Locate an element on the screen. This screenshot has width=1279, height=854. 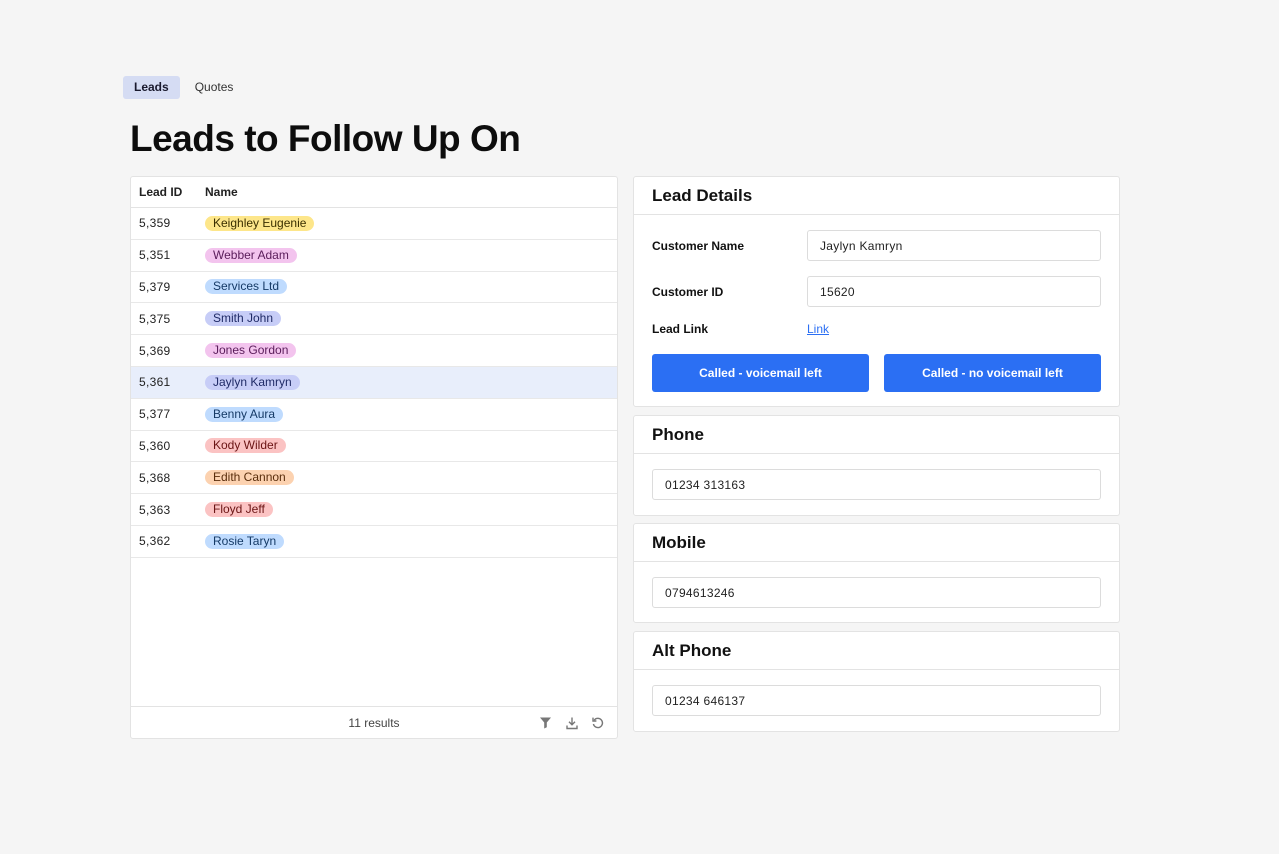
table-row: 5,361 Jaylyn Kamryn is located at coordinates (374, 382).